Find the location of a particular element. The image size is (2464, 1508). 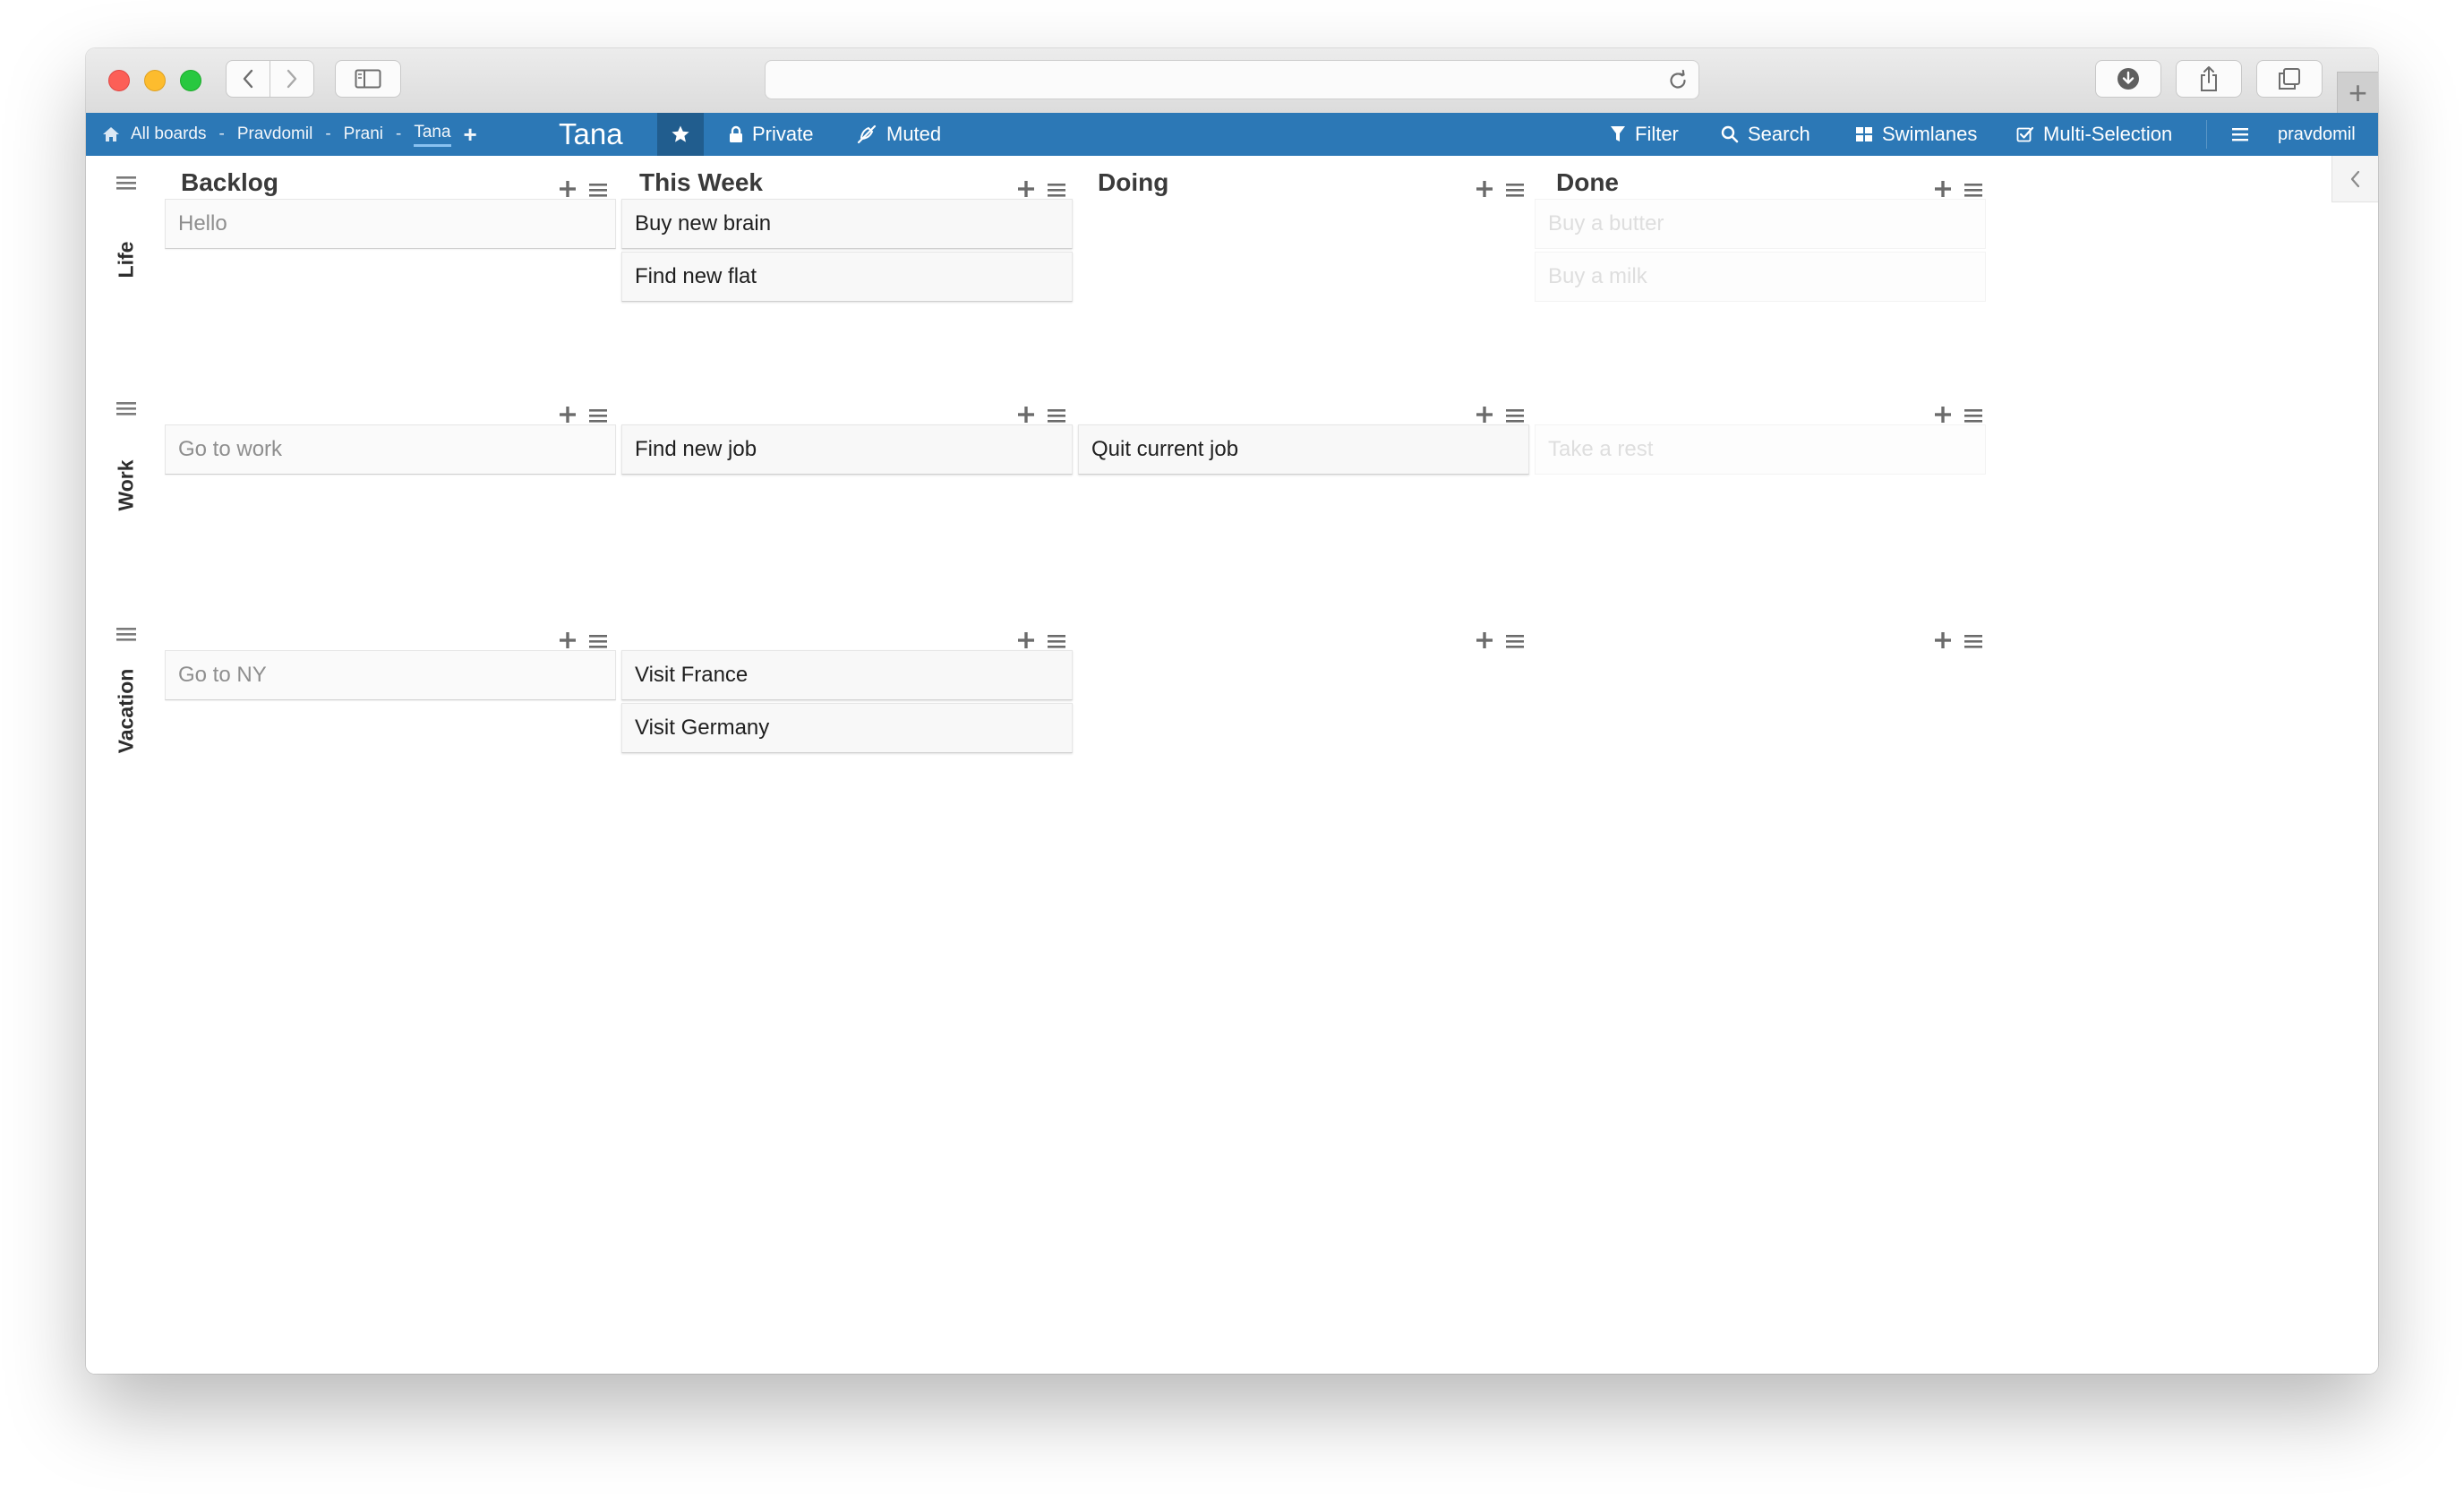

swimlane-title: Vacation is located at coordinates (127, 711).